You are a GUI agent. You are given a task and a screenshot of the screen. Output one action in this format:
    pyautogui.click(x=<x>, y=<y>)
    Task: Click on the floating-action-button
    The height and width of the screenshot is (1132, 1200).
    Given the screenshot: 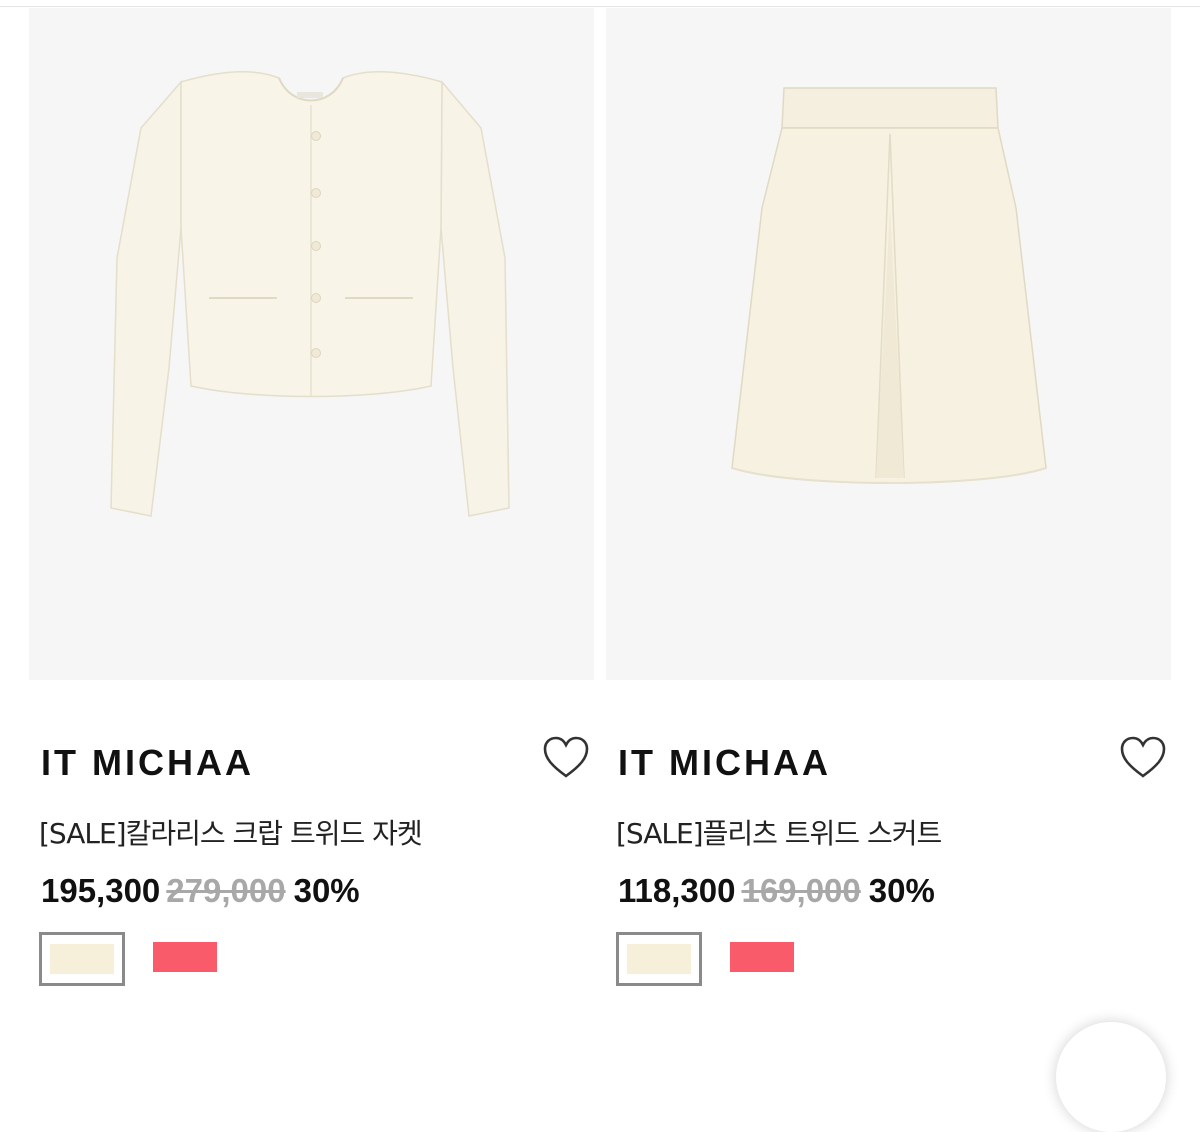 What is the action you would take?
    pyautogui.click(x=1111, y=1077)
    